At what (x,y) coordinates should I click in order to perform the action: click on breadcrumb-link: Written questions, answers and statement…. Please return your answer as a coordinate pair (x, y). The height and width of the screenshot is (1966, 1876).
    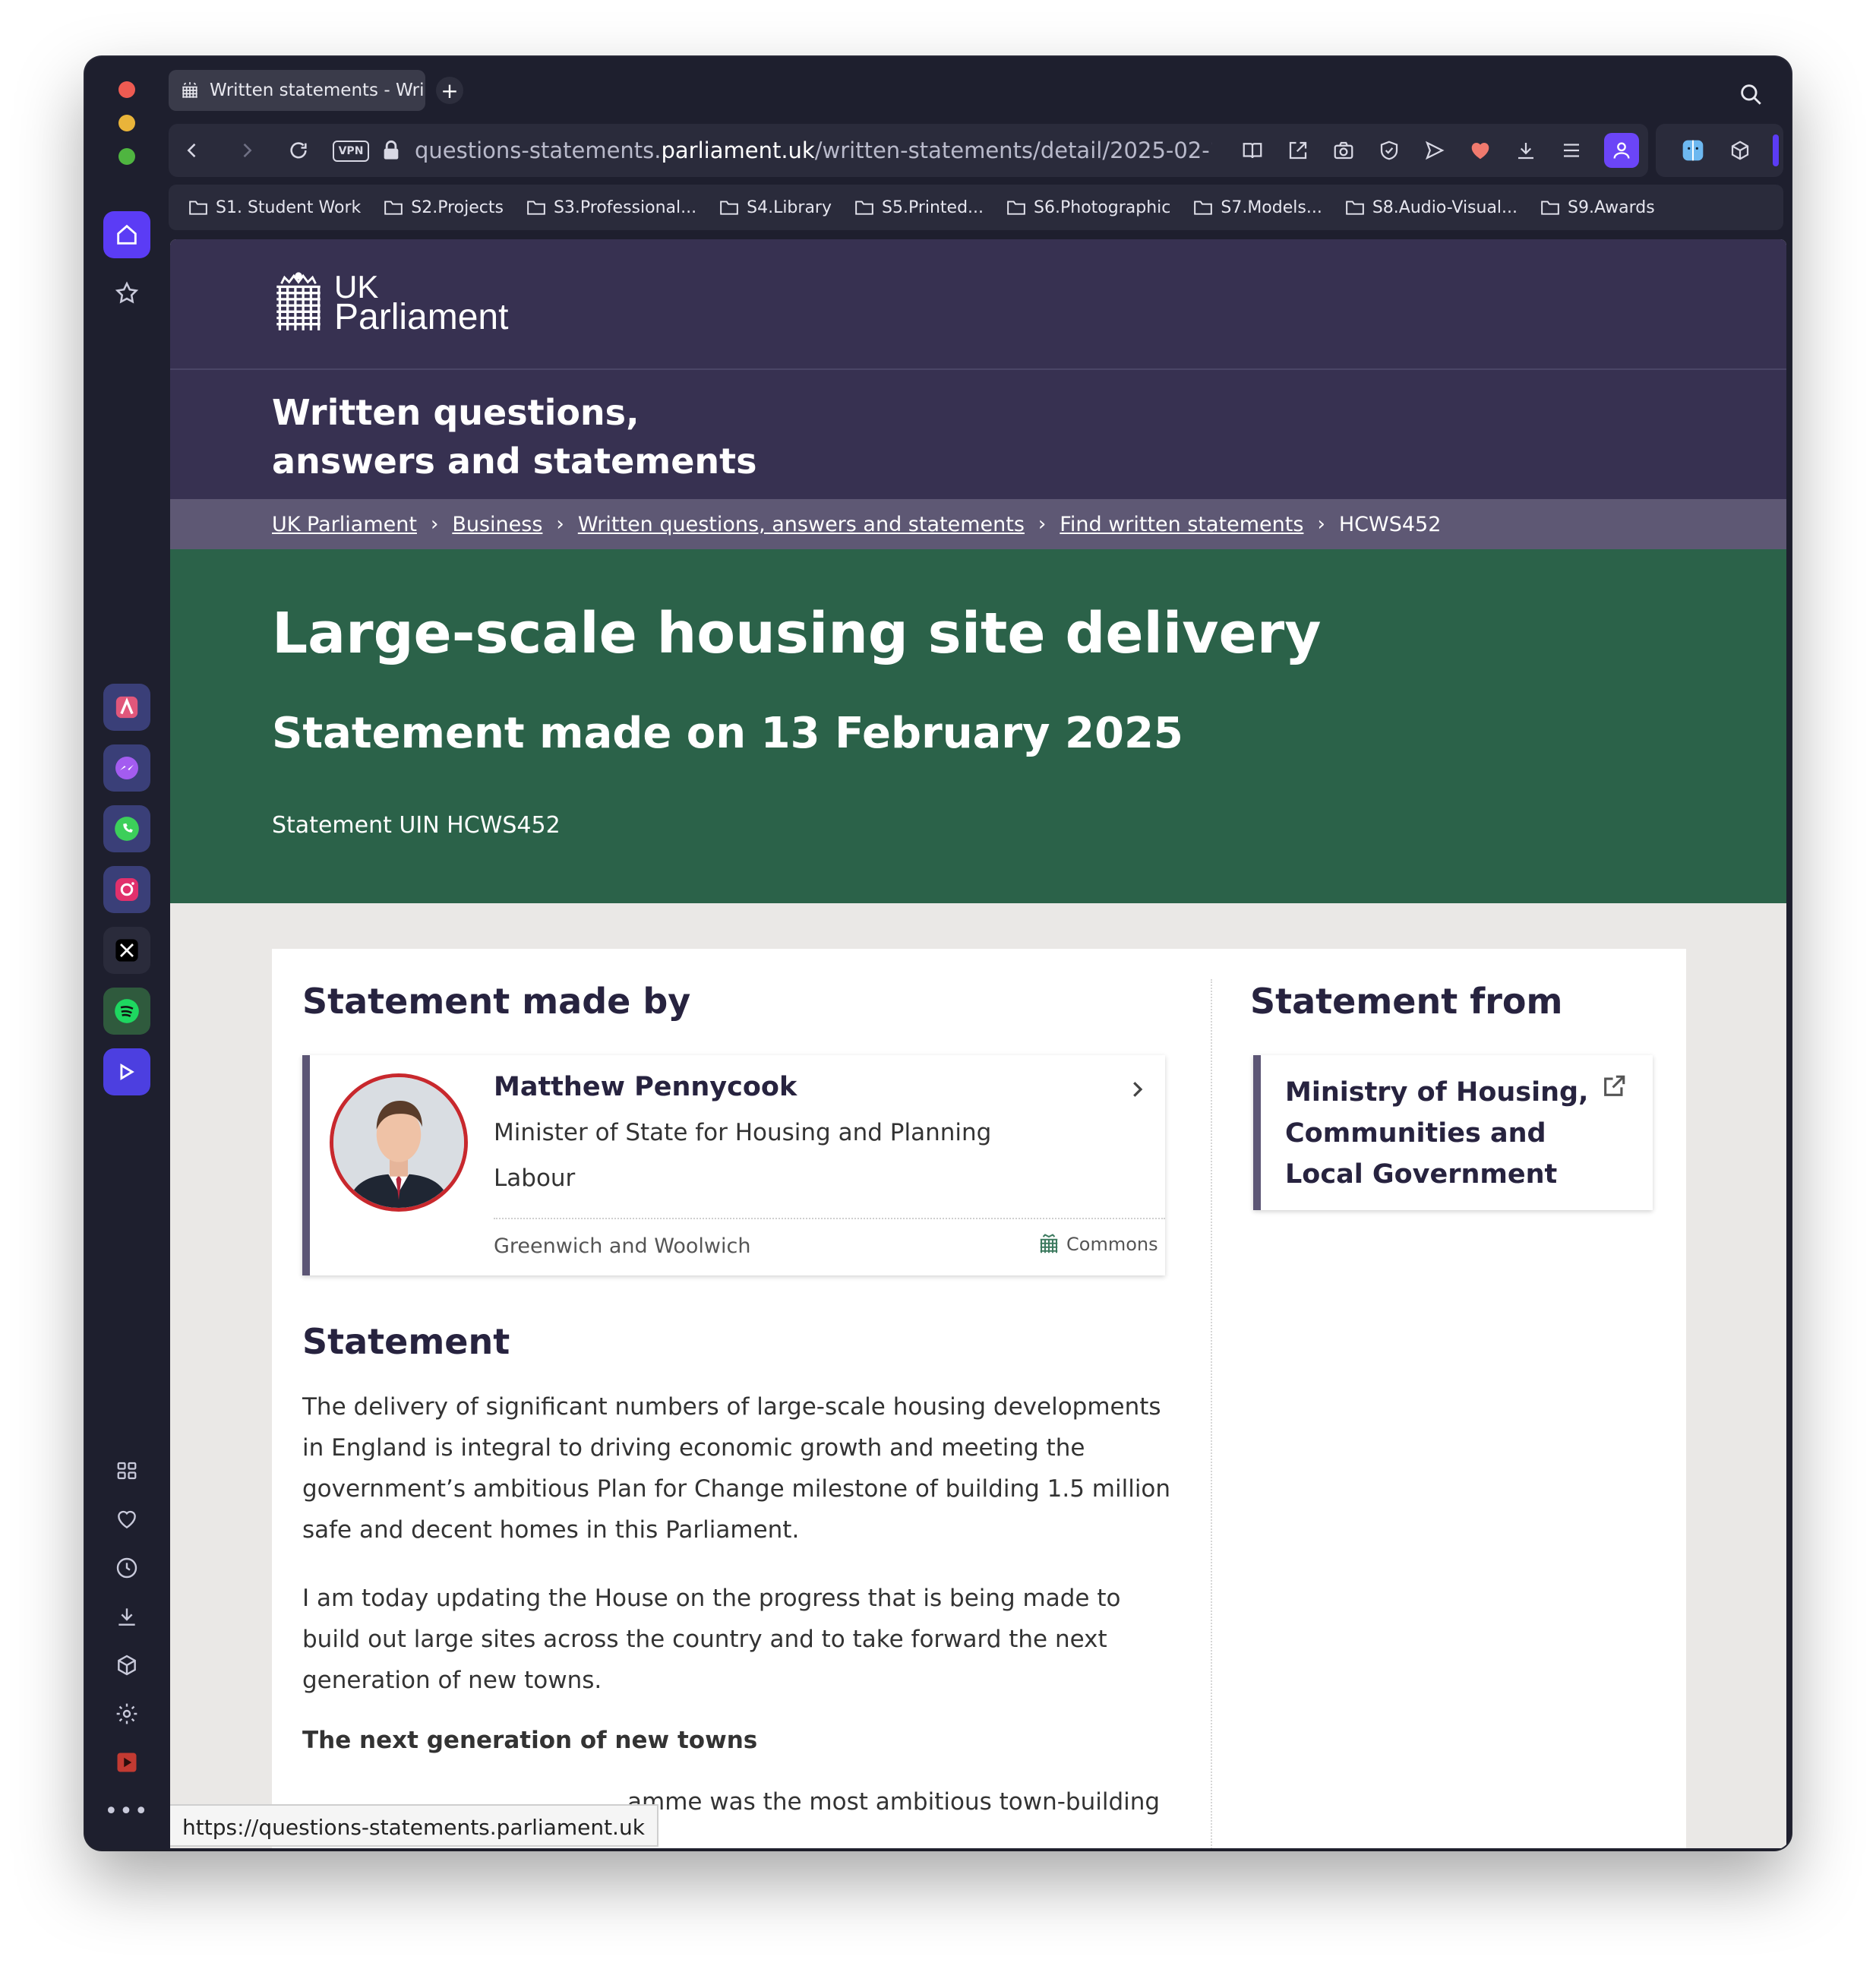
    Looking at the image, I should click on (801, 524).